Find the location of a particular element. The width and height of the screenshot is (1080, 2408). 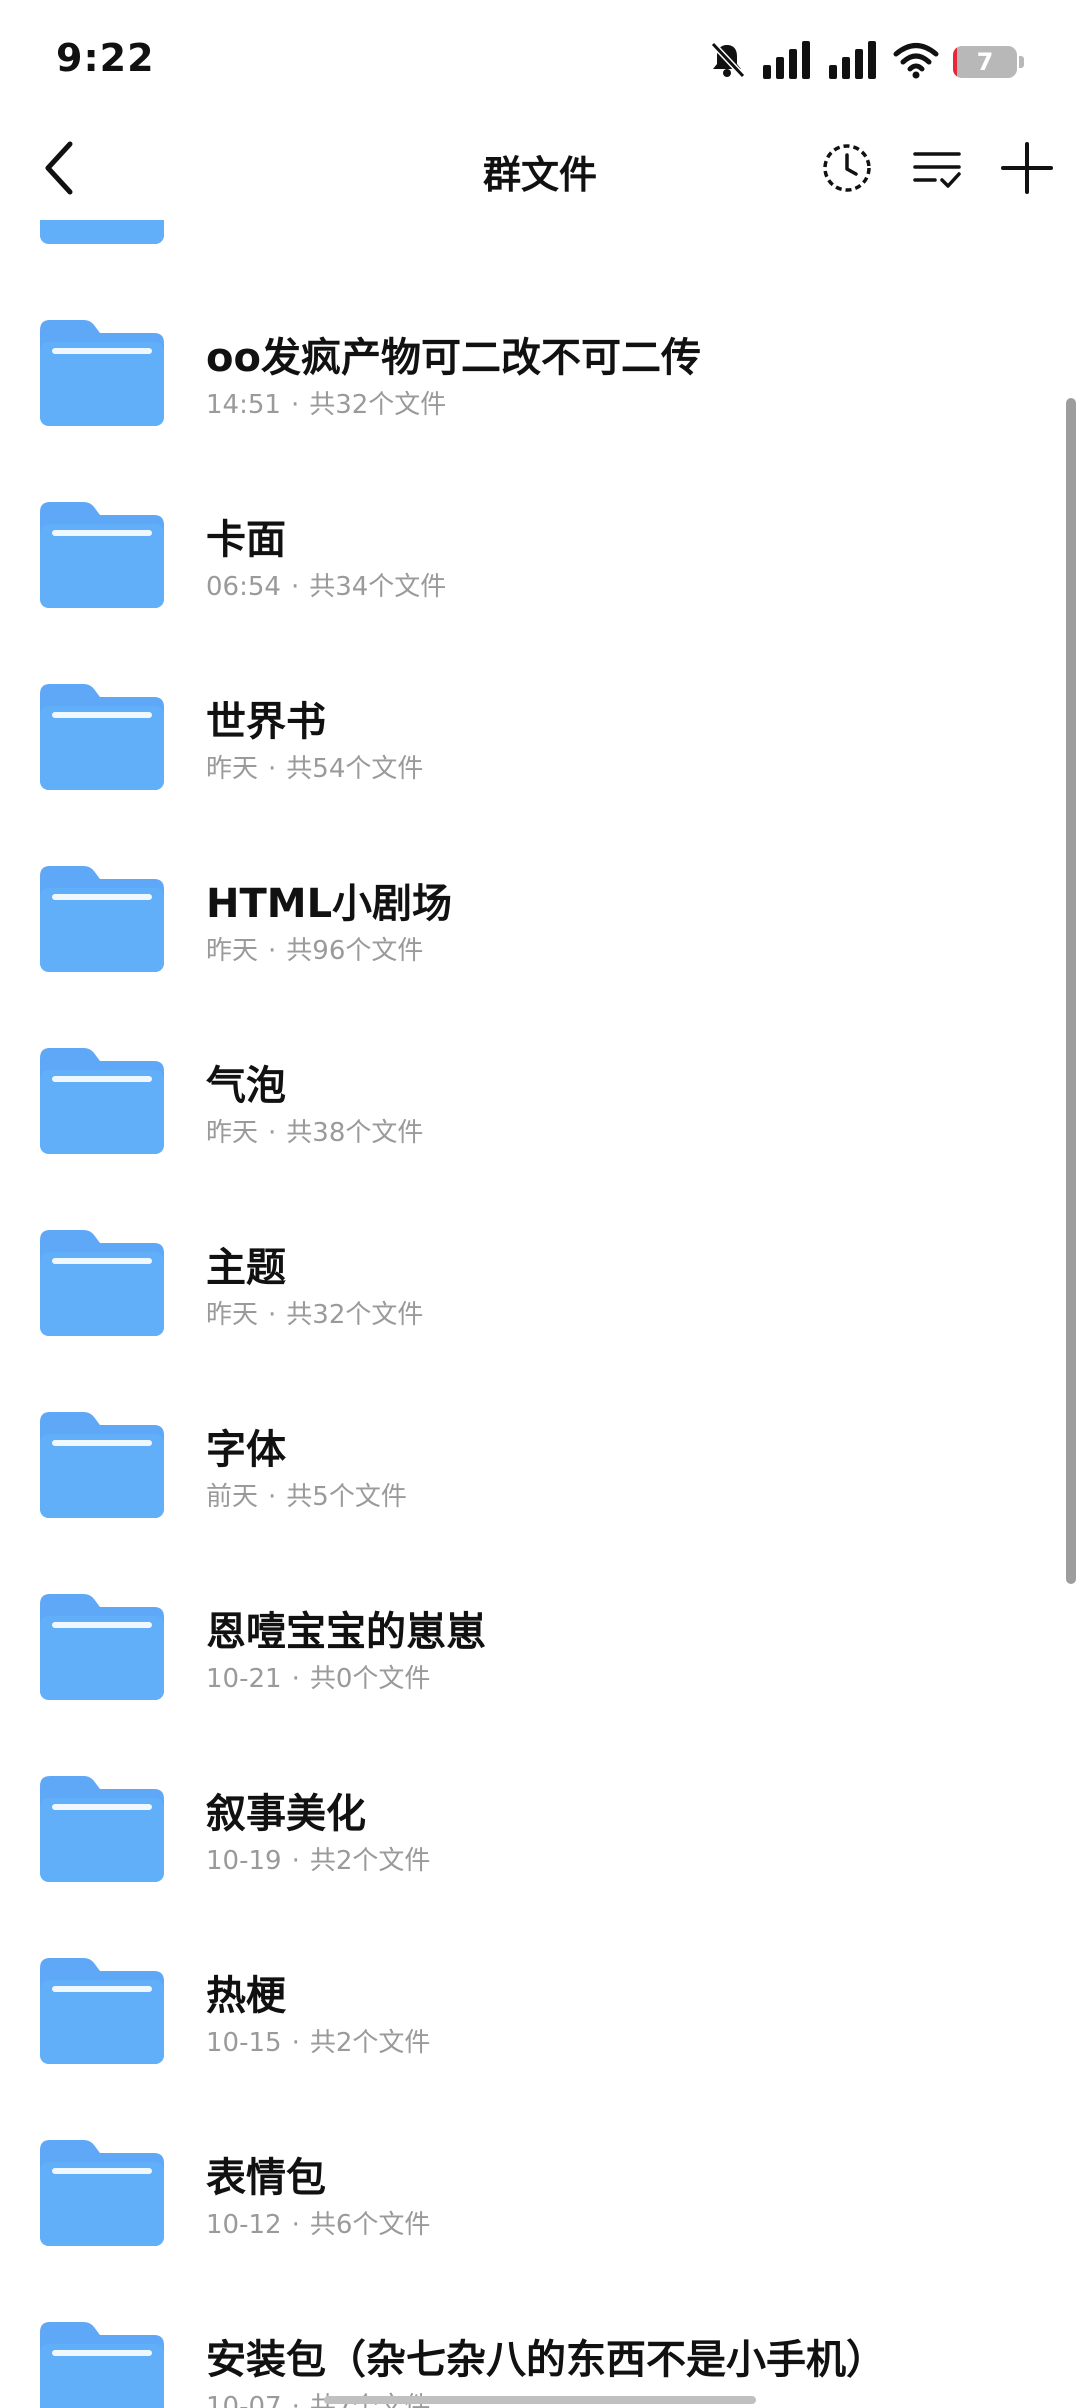

folder-count: 共0个文件 is located at coordinates (370, 1679).